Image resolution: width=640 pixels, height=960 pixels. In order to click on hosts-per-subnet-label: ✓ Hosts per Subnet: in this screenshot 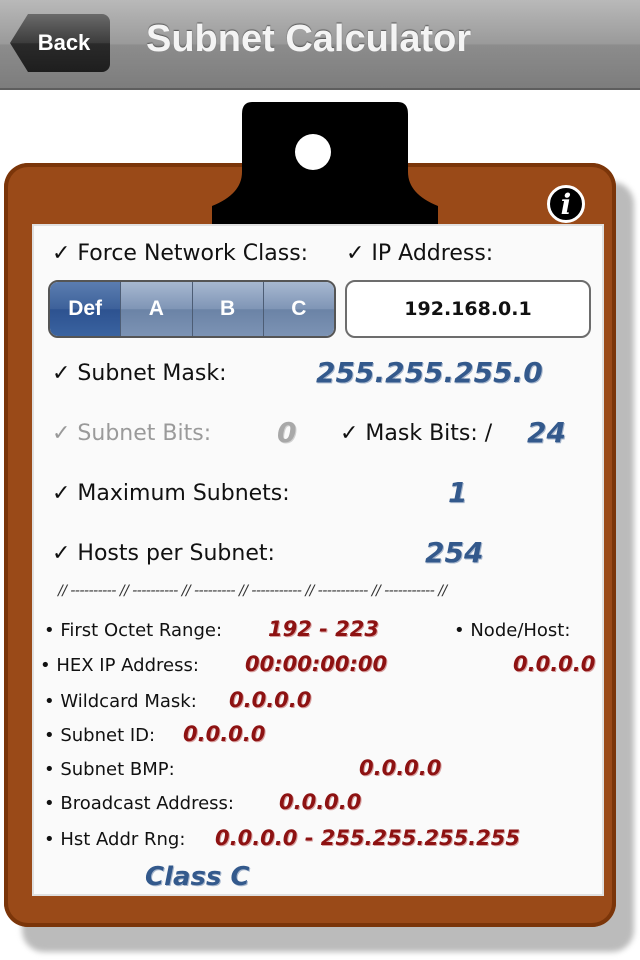, I will do `click(163, 553)`.